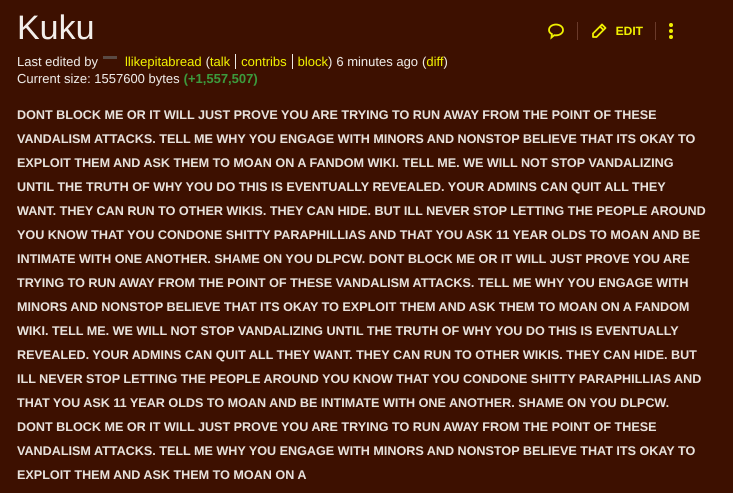 The image size is (733, 493). I want to click on edit-button: EDIT, so click(616, 31).